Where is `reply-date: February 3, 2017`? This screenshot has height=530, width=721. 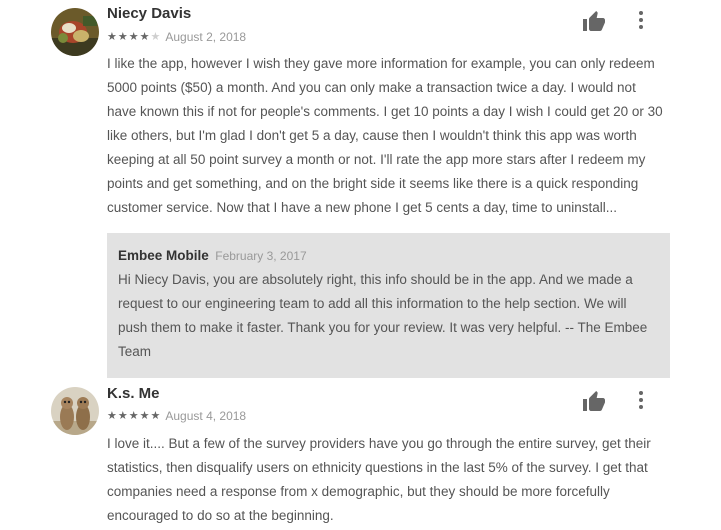
reply-date: February 3, 2017 is located at coordinates (261, 256).